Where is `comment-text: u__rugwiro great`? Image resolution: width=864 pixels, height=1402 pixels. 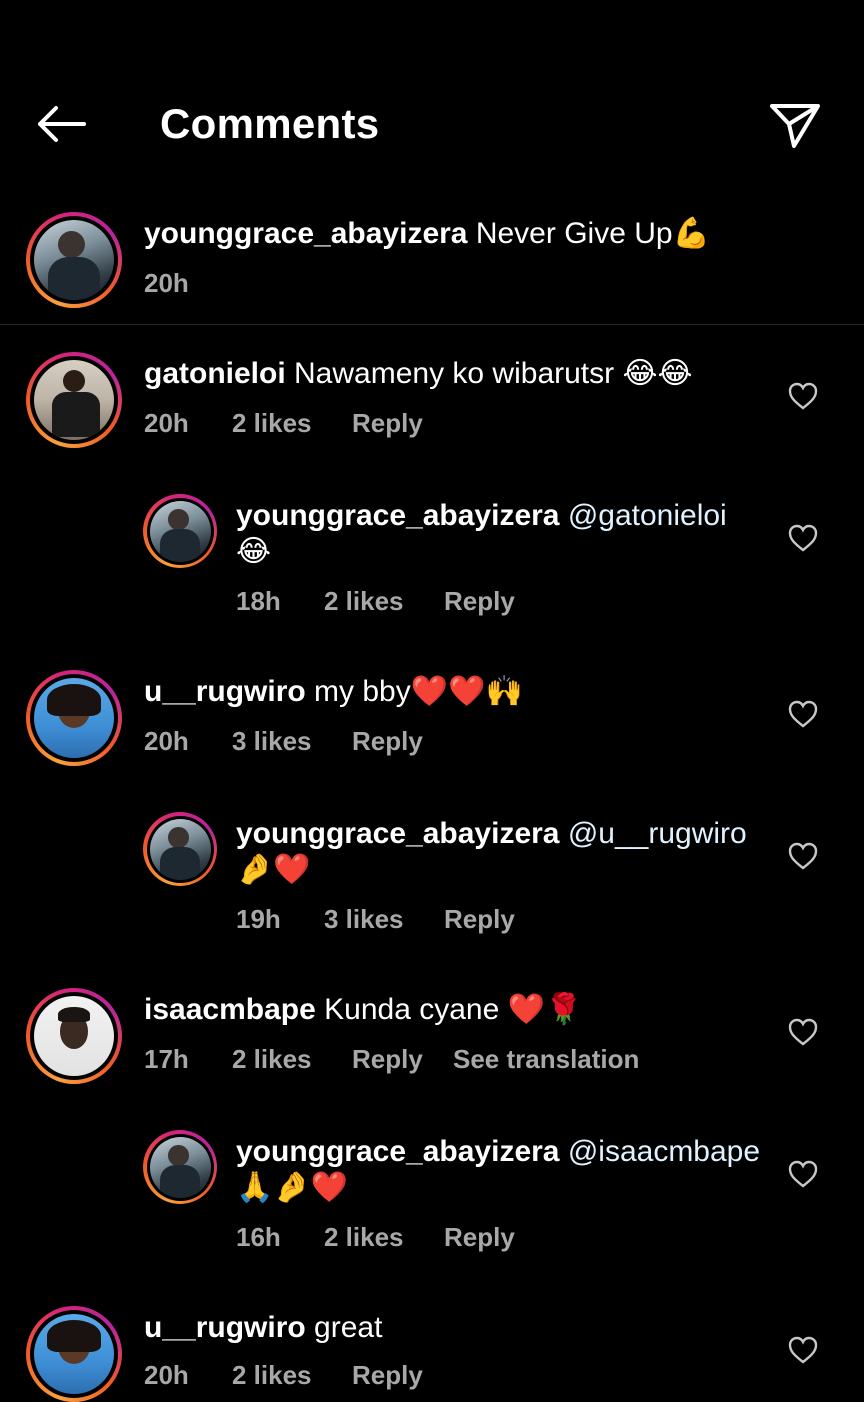 comment-text: u__rugwiro great is located at coordinates (263, 1328).